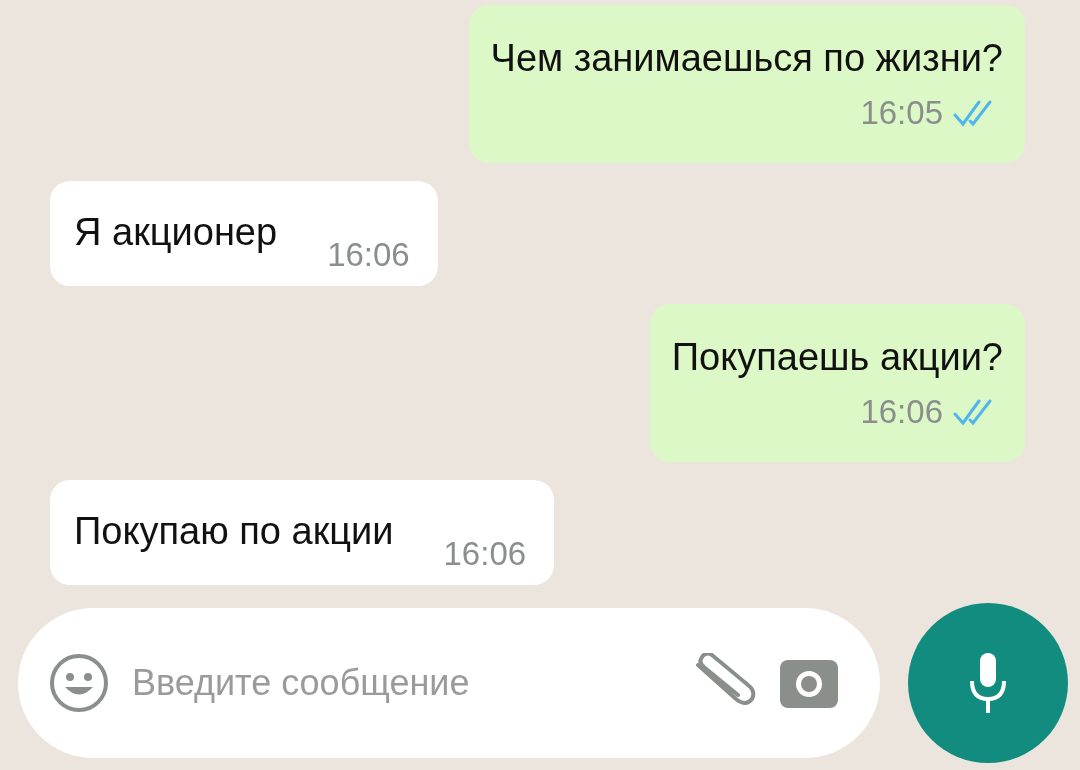  I want to click on message-time: 16:05, so click(901, 113).